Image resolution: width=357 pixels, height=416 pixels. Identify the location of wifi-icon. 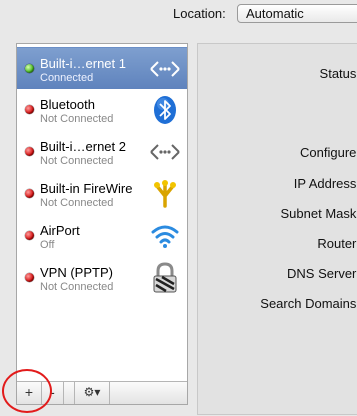
(165, 236).